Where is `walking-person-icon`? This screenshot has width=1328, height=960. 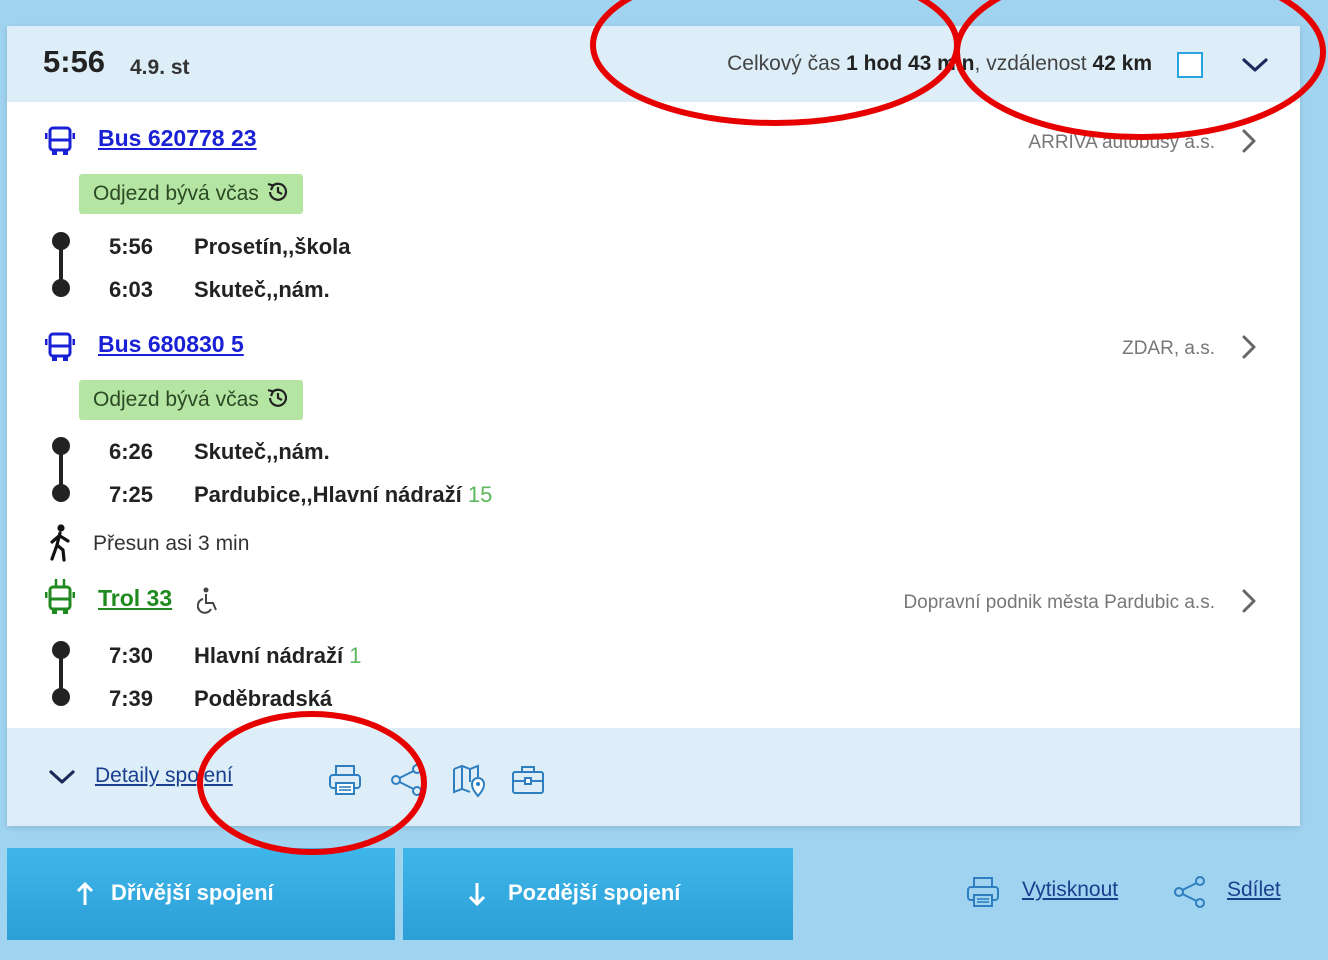
walking-person-icon is located at coordinates (60, 543).